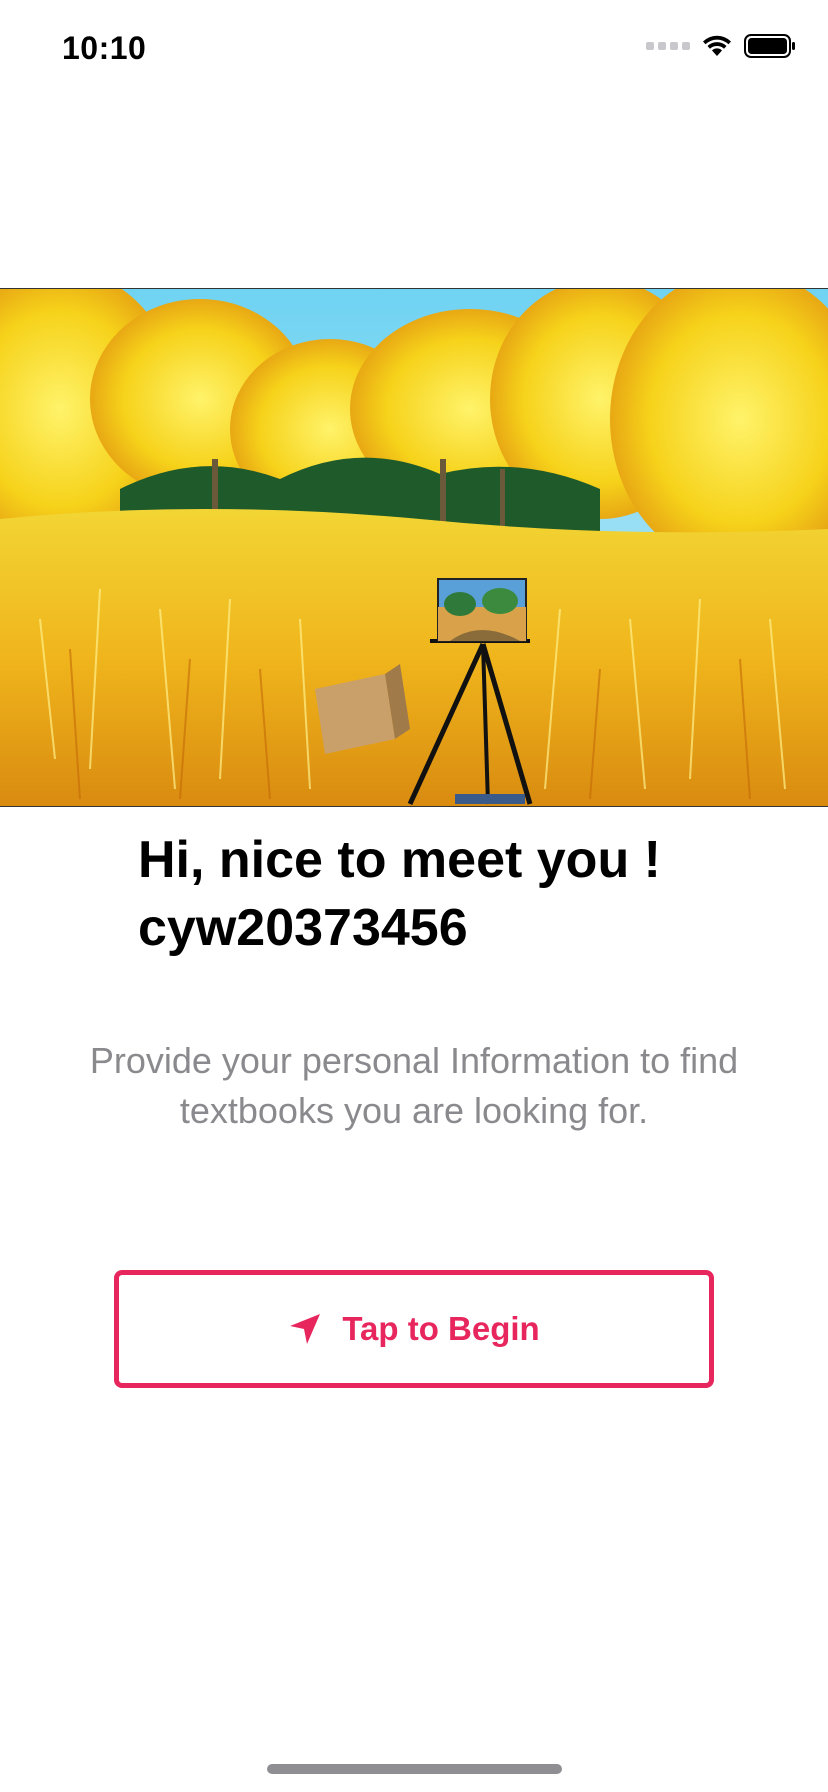 The image size is (828, 1792). Describe the element at coordinates (414, 1110) in the screenshot. I see `subtitle-line-2: textbooks you are looking for.` at that location.